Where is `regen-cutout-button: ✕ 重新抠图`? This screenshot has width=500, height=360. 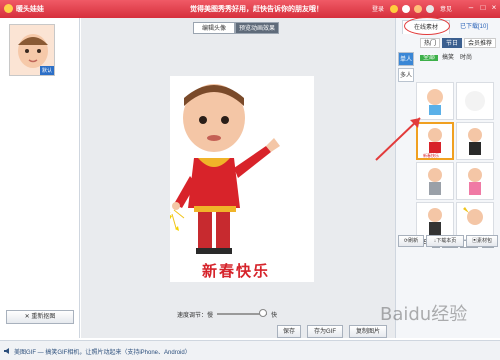
regen-cutout-button: ✕ 重新抠图 is located at coordinates (40, 317).